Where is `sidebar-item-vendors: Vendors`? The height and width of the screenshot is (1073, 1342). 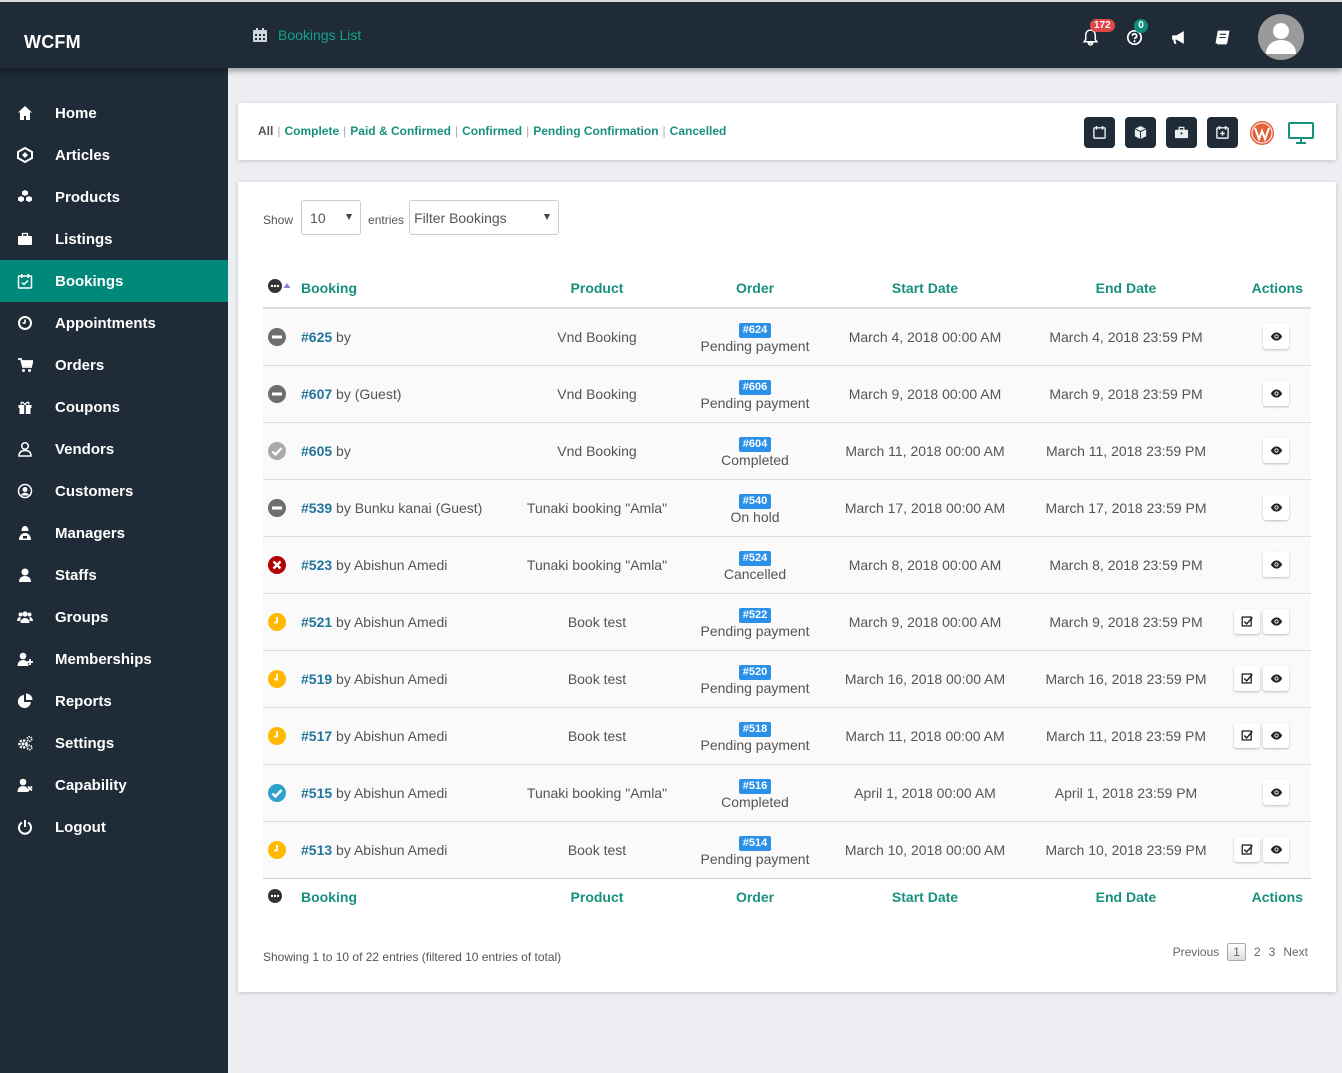
sidebar-item-vendors: Vendors is located at coordinates (114, 449).